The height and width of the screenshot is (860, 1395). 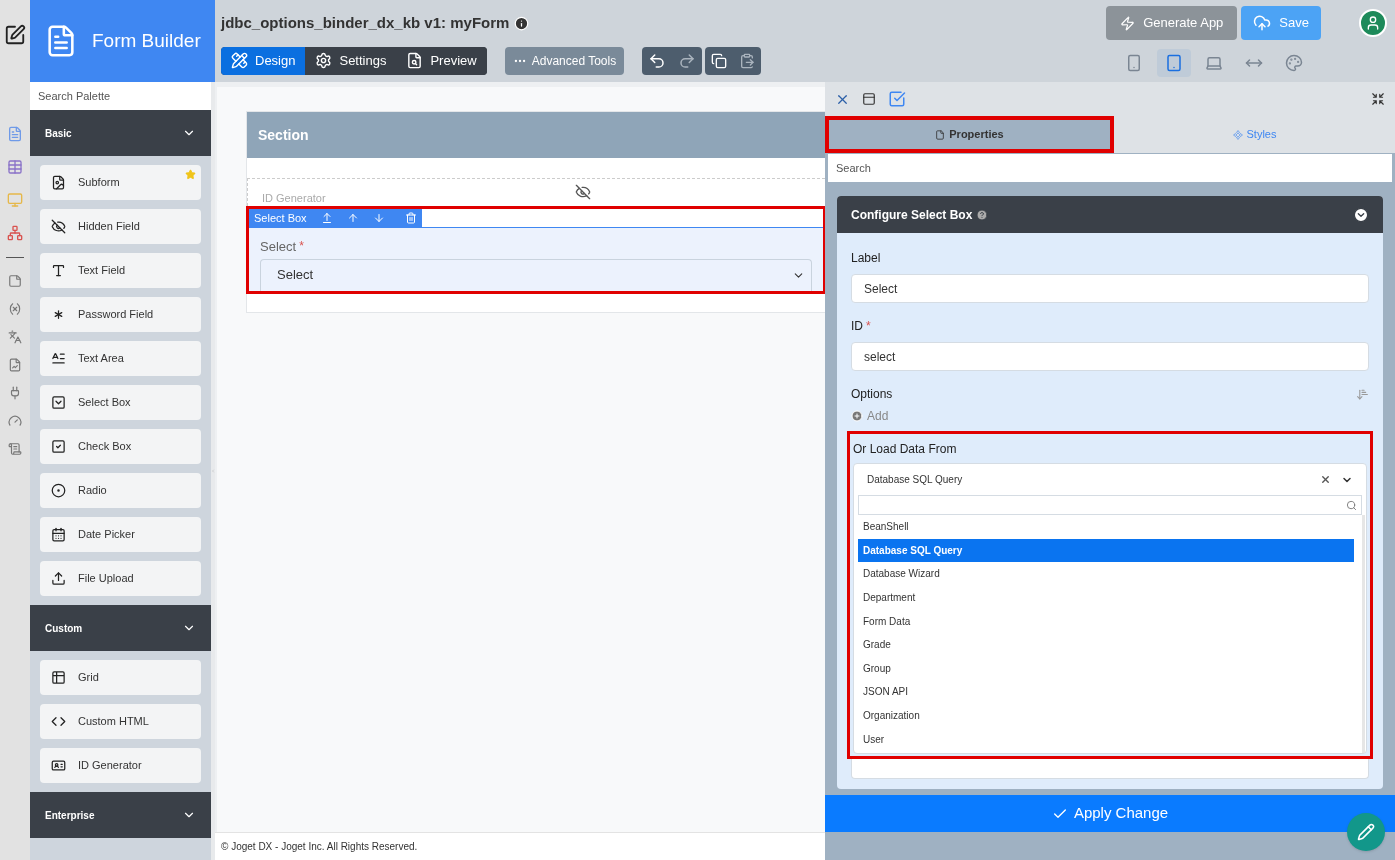 What do you see at coordinates (969, 134) in the screenshot?
I see `panel-tab: Properties` at bounding box center [969, 134].